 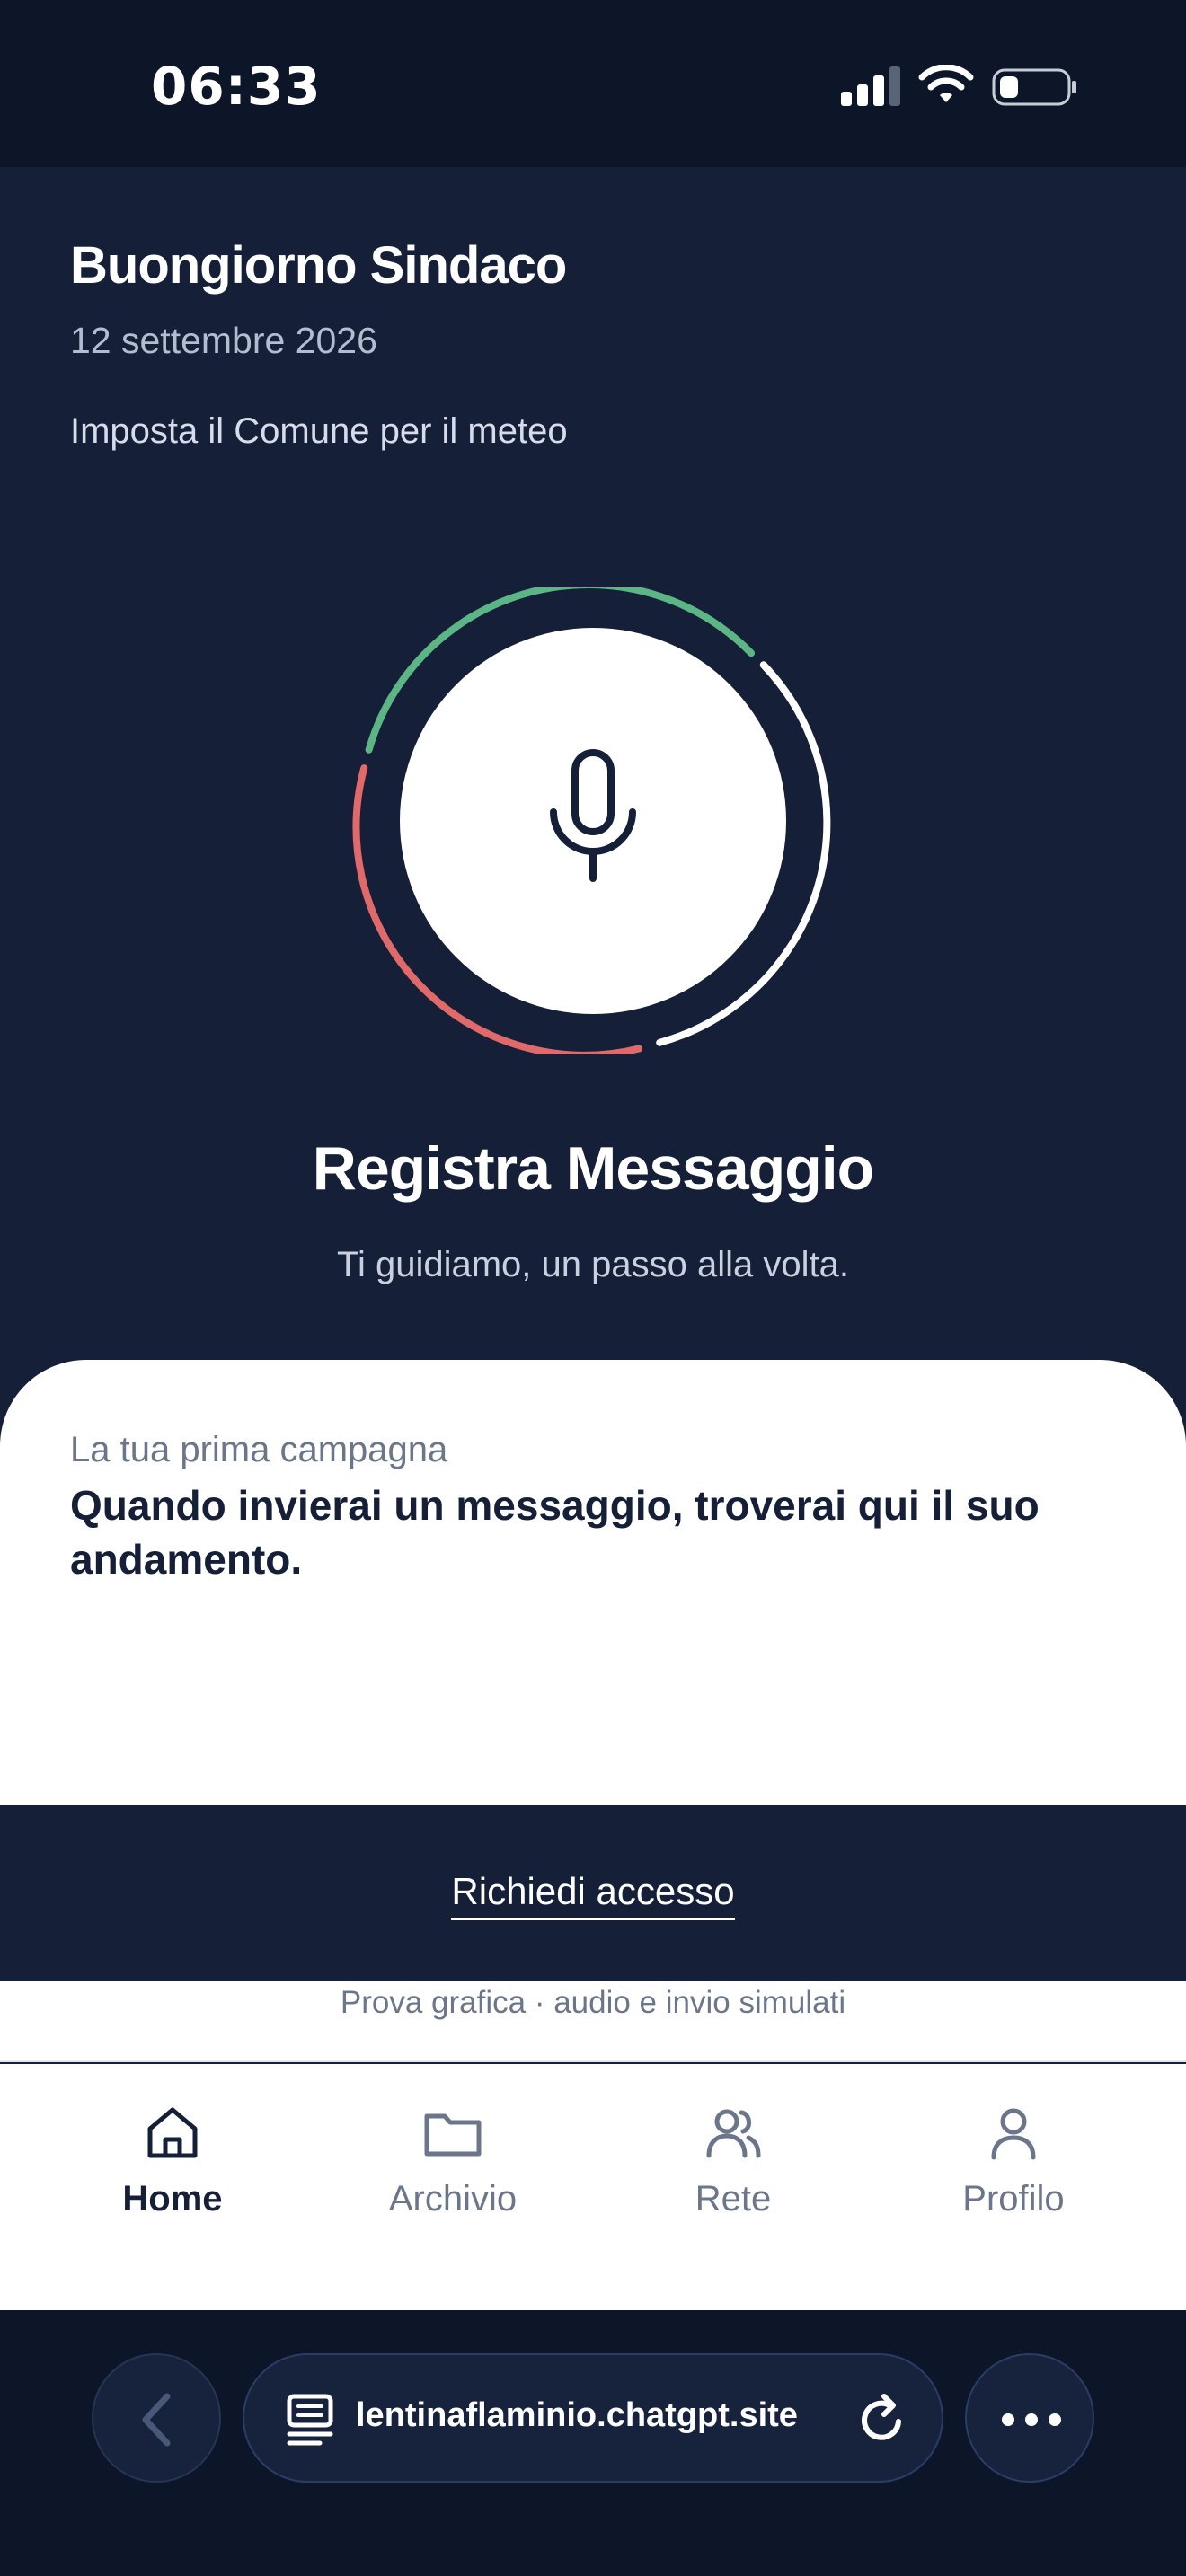 I want to click on battery-icon, so click(x=1034, y=87).